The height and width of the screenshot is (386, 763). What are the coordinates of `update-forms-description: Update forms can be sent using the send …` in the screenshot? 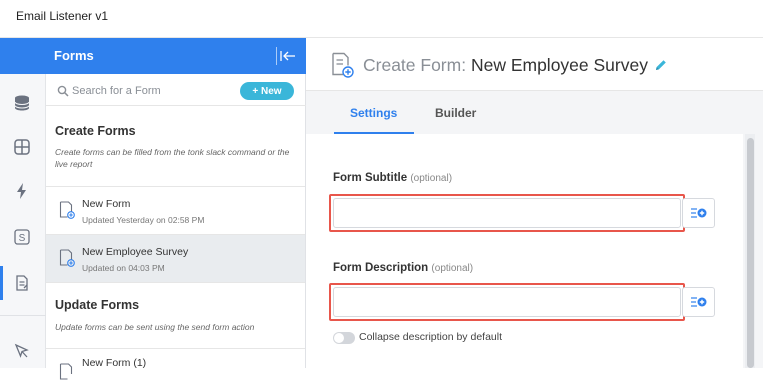 It's located at (155, 327).